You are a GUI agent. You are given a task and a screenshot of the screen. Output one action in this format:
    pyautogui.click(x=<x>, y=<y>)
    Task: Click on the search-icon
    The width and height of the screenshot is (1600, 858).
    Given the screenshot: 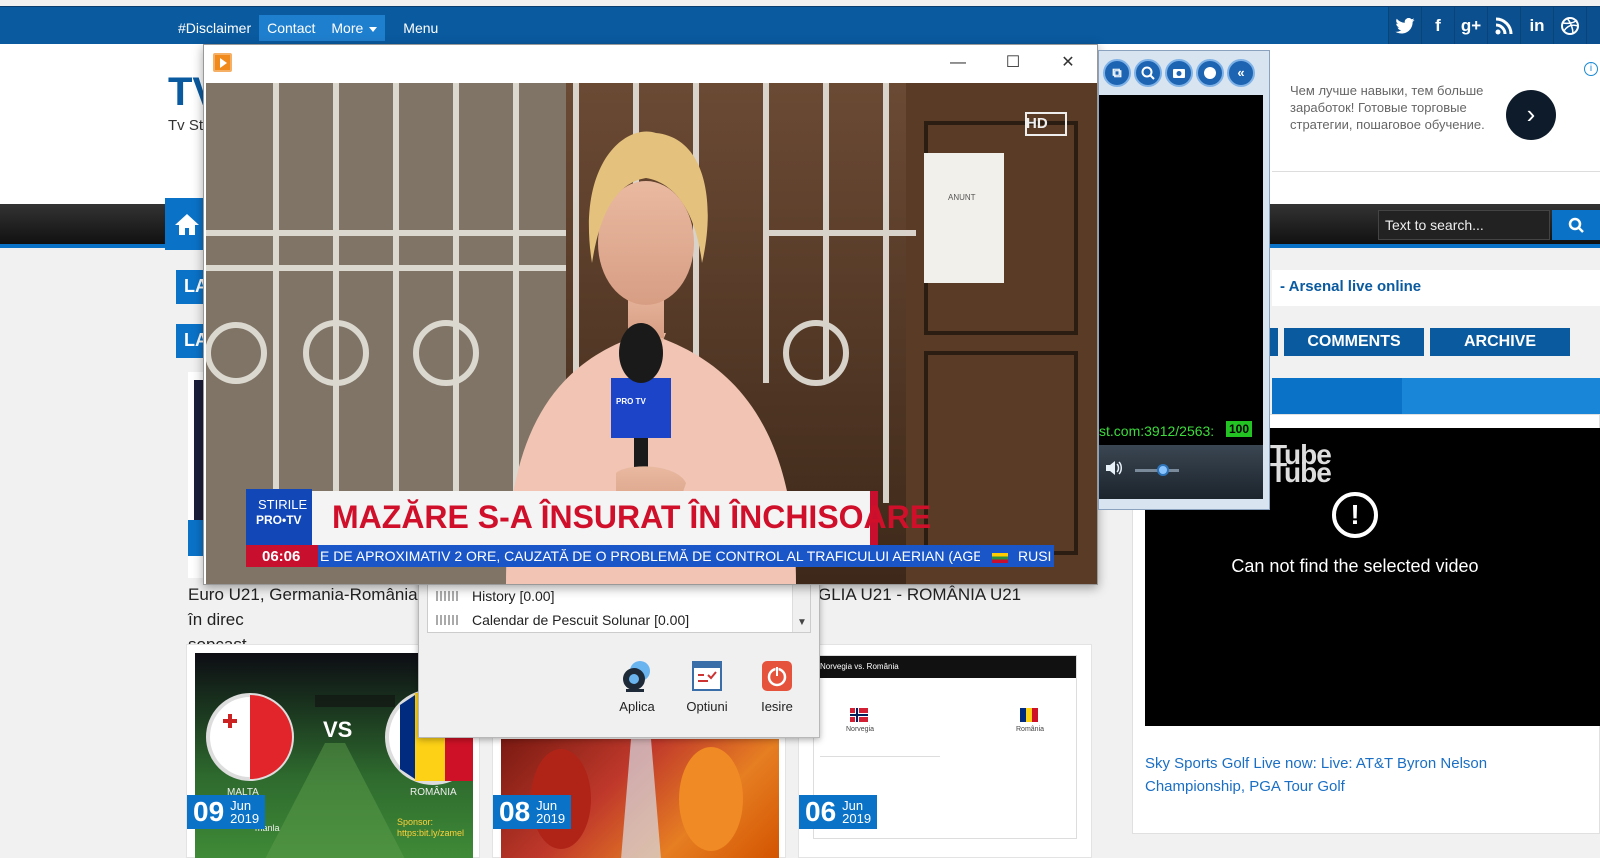 What is the action you would take?
    pyautogui.click(x=1576, y=225)
    